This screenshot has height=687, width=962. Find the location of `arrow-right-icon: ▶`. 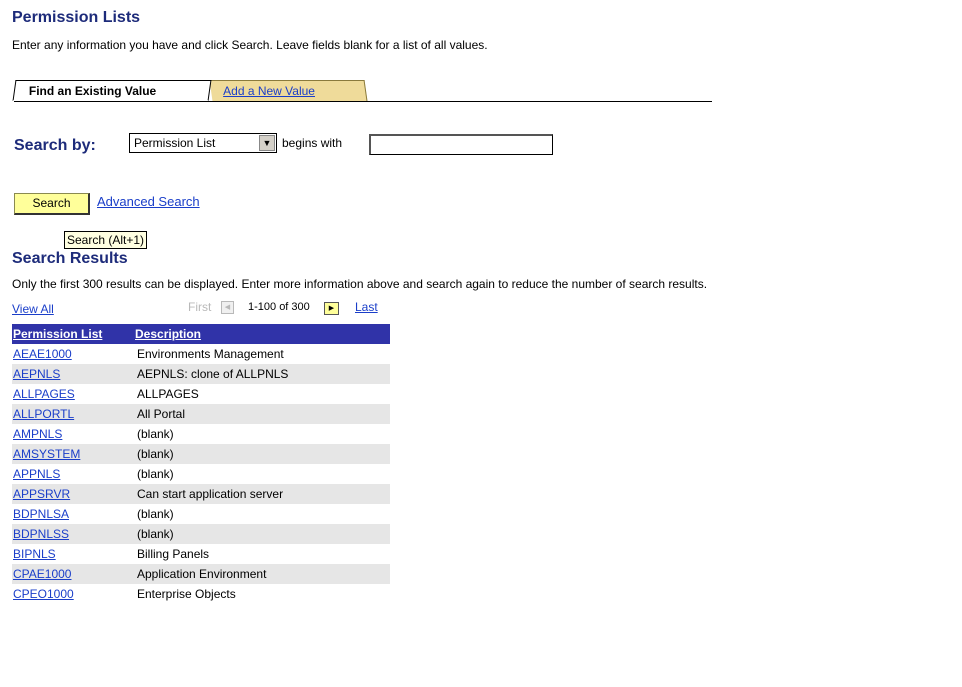

arrow-right-icon: ▶ is located at coordinates (331, 308).